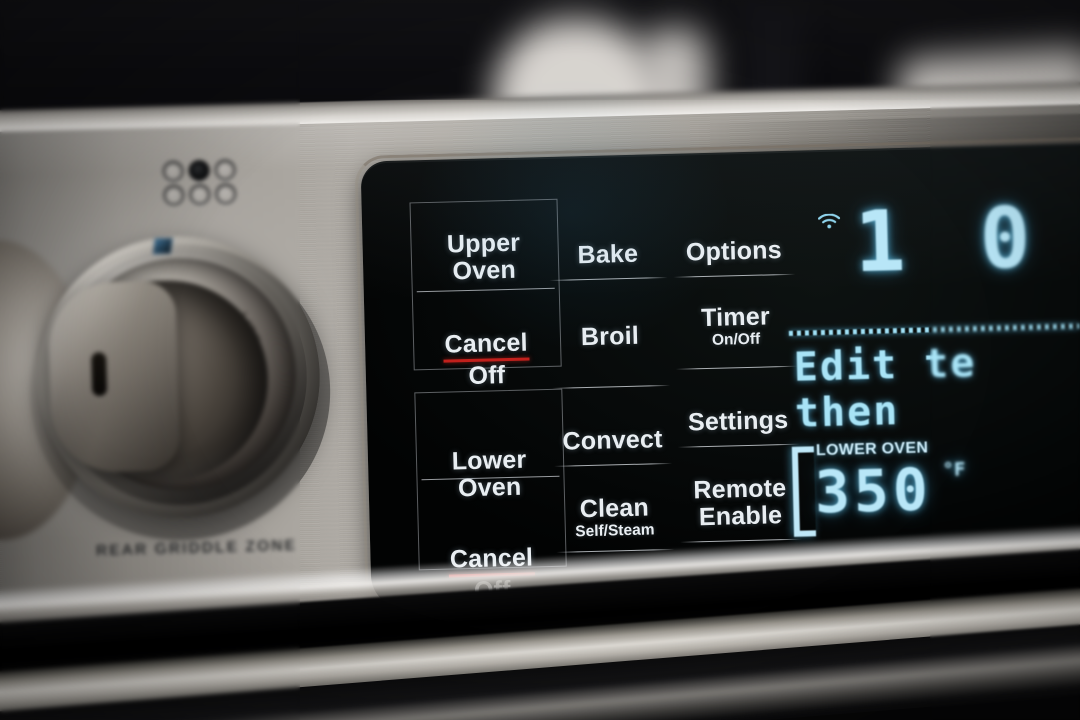 The width and height of the screenshot is (1080, 720). What do you see at coordinates (735, 317) in the screenshot?
I see `key-timer-label: Timer` at bounding box center [735, 317].